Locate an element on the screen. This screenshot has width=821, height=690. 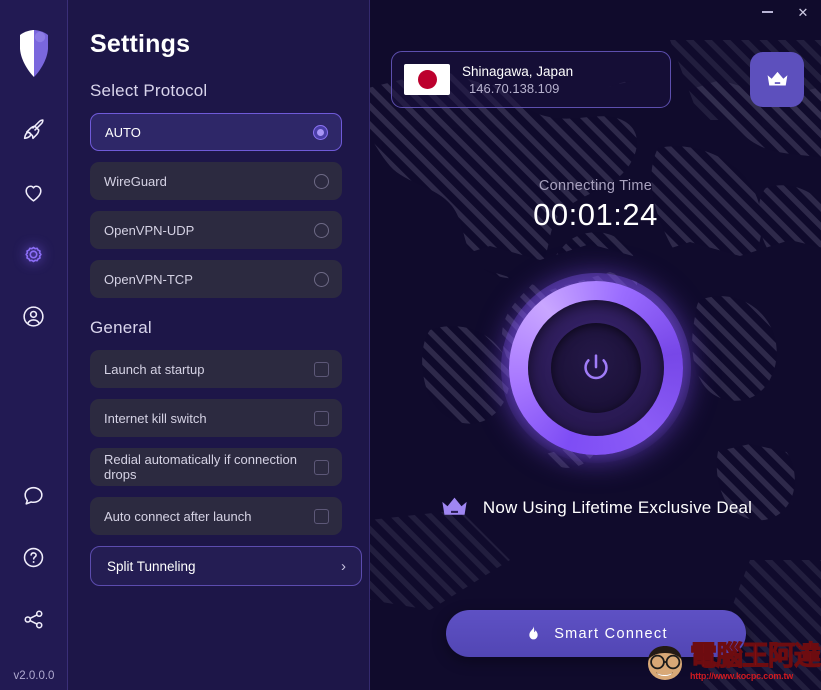
general-option-auto-connect: Auto connect after launch is located at coordinates (216, 516).